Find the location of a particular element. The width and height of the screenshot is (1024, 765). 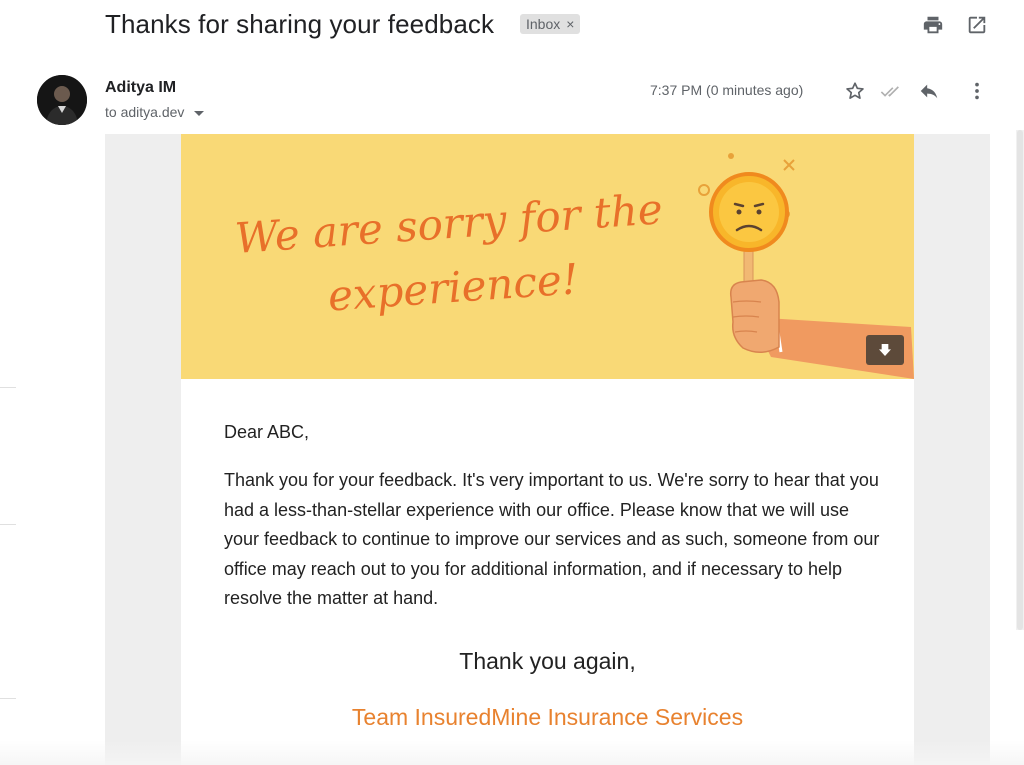

bottom-fade is located at coordinates (512, 752).